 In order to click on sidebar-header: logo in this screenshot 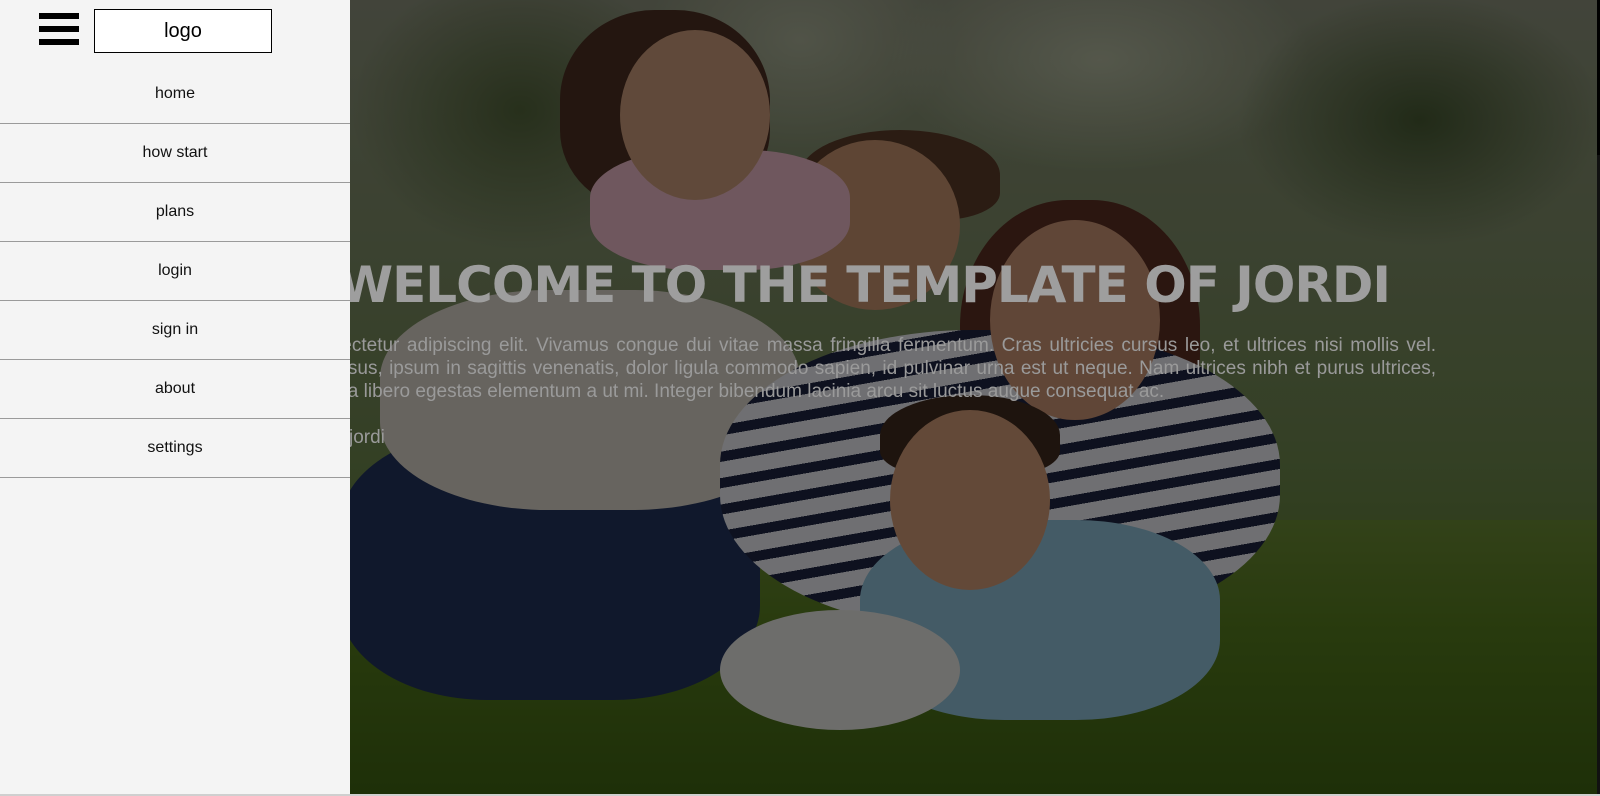, I will do `click(175, 34)`.